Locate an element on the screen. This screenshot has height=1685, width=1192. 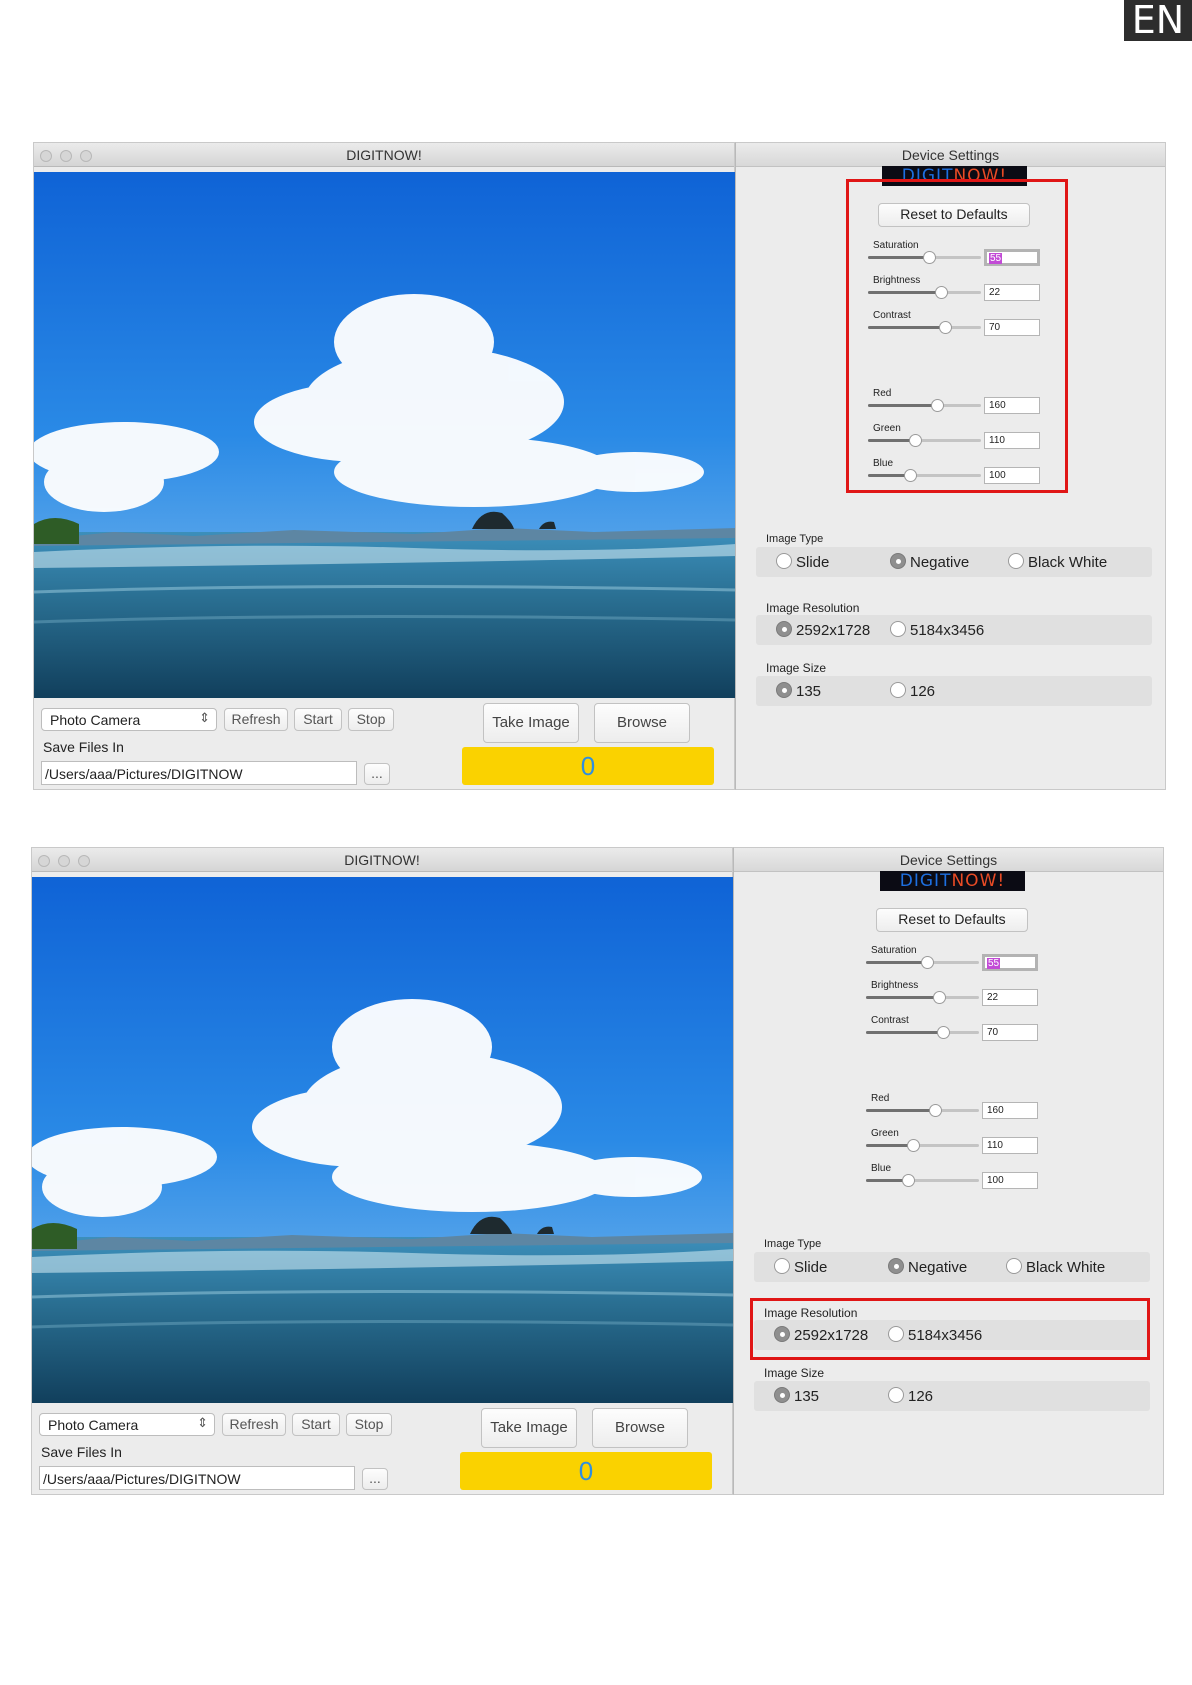
slider-label: Red is located at coordinates (880, 1098).